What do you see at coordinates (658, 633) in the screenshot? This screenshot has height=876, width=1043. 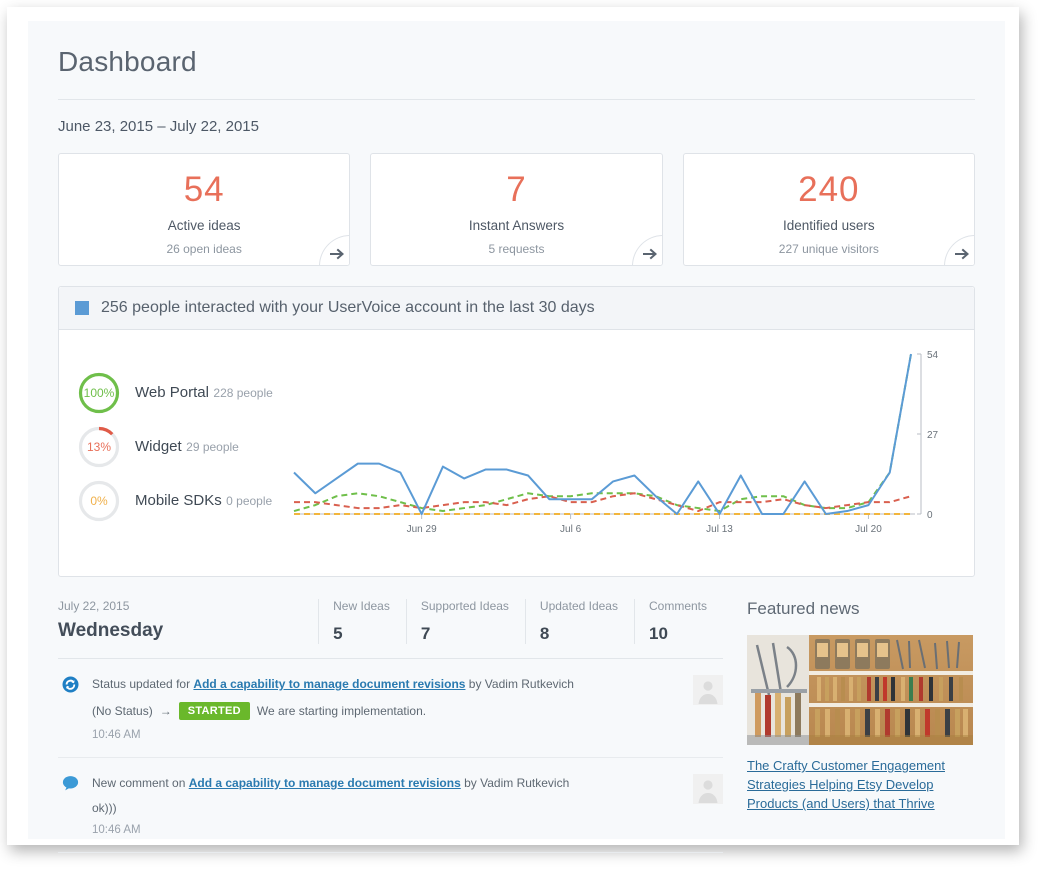 I see `metric-value: 10` at bounding box center [658, 633].